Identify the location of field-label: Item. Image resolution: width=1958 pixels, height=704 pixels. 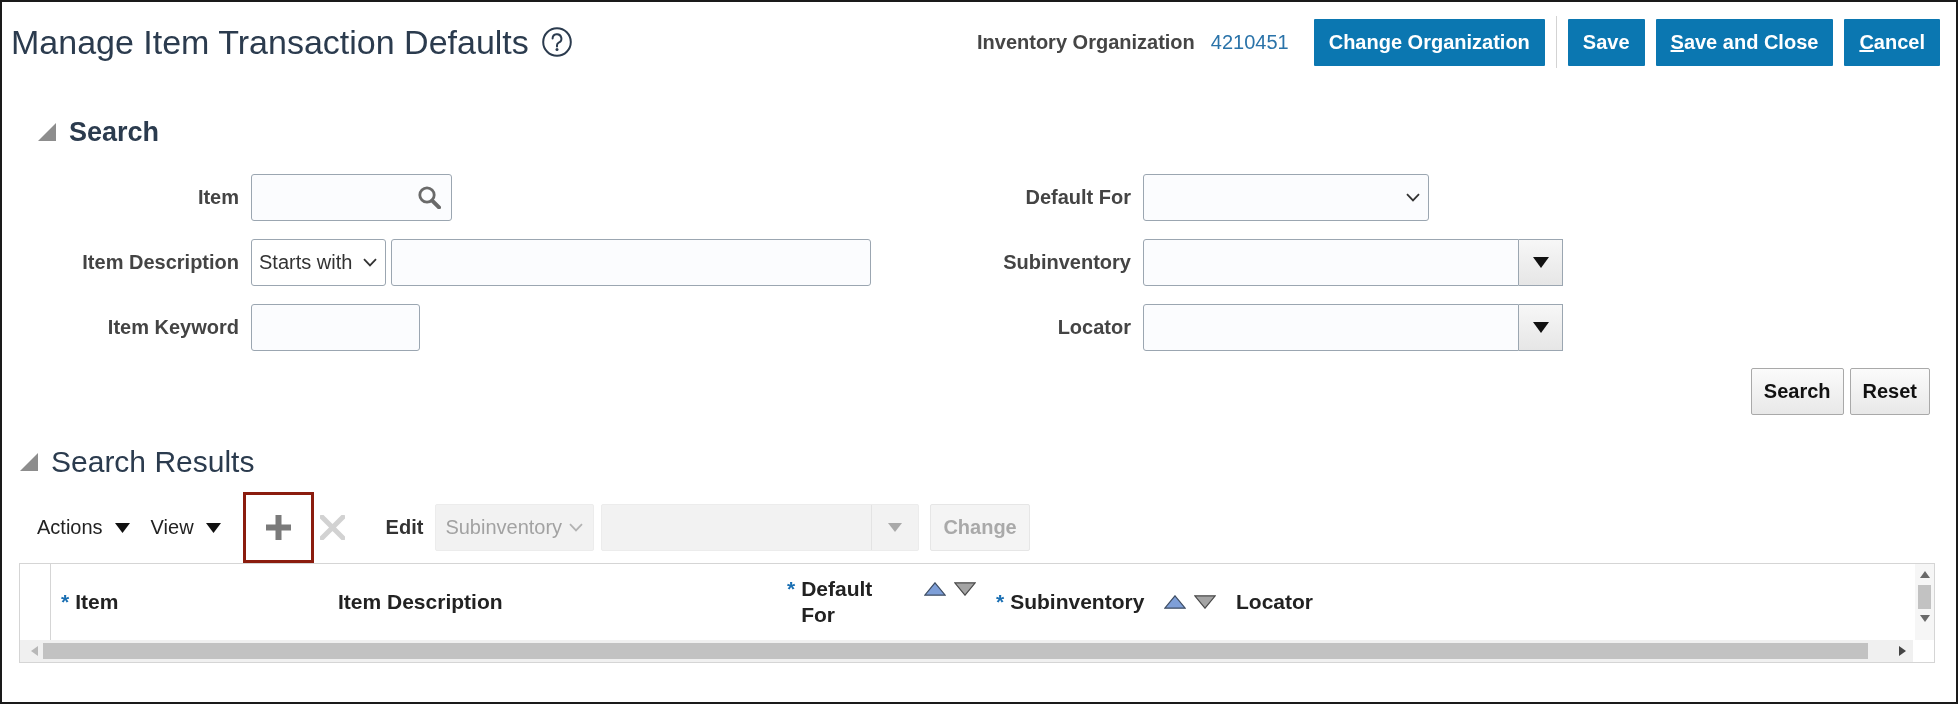
(218, 197).